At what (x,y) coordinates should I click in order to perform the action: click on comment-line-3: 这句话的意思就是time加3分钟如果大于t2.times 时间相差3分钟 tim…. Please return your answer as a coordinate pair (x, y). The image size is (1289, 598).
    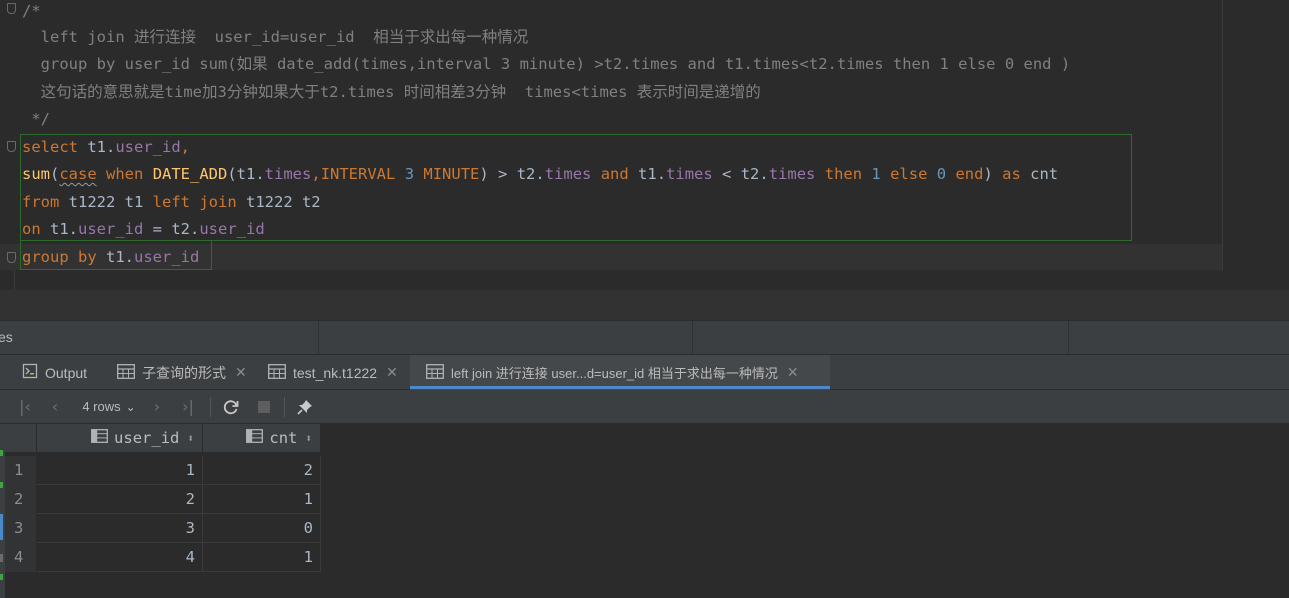
    Looking at the image, I should click on (391, 92).